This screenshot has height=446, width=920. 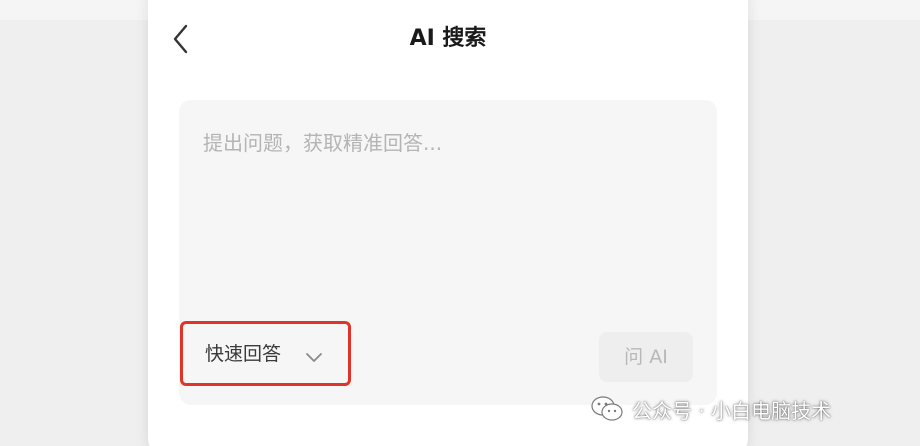 What do you see at coordinates (243, 354) in the screenshot?
I see `answer-mode-label: 快速回答` at bounding box center [243, 354].